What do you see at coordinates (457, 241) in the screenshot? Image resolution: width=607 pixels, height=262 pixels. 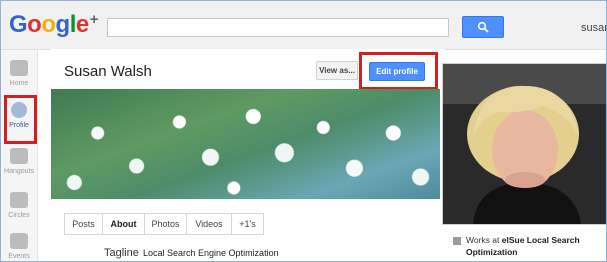 I see `briefcase-icon` at bounding box center [457, 241].